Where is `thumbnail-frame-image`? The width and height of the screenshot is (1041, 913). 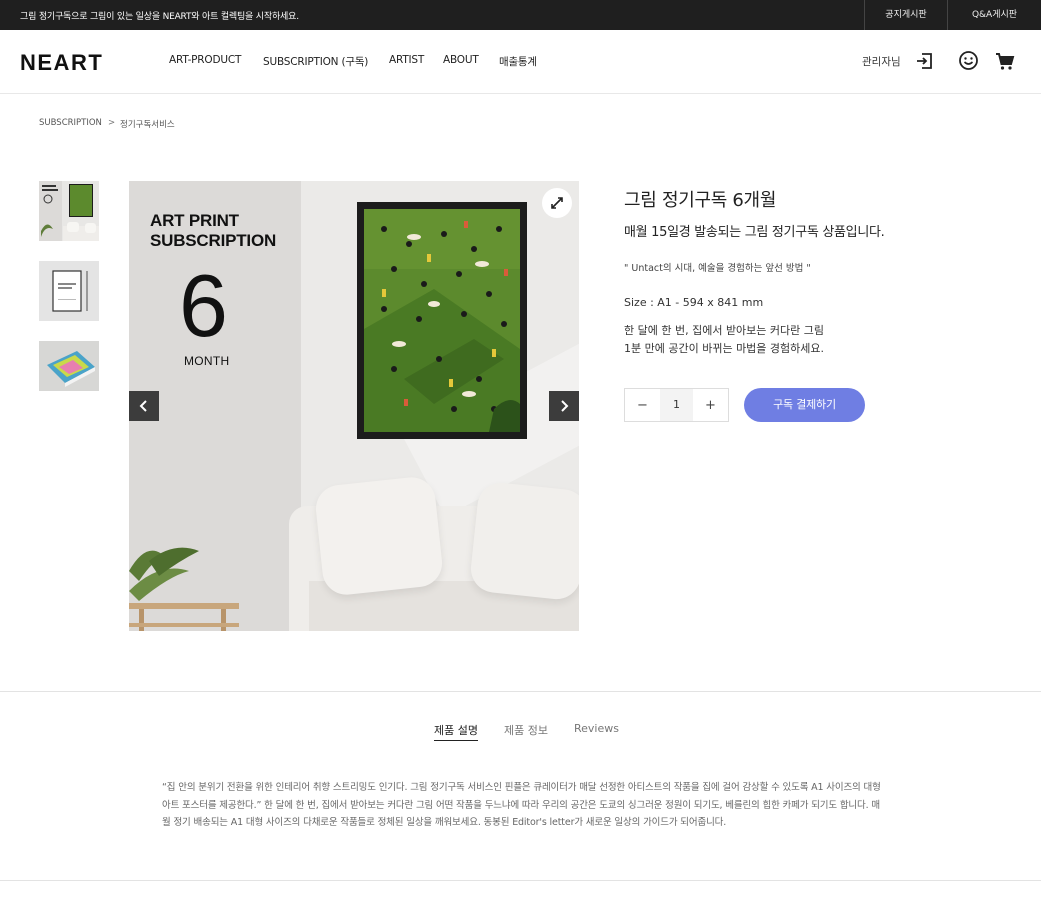
thumbnail-frame-image is located at coordinates (69, 291).